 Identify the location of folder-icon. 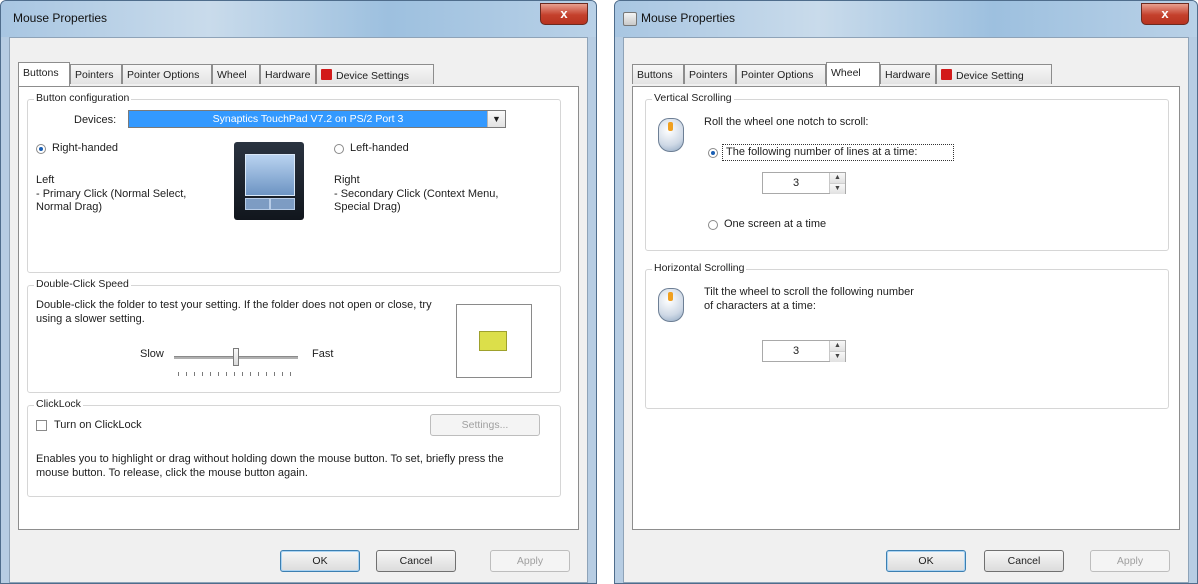
(493, 341).